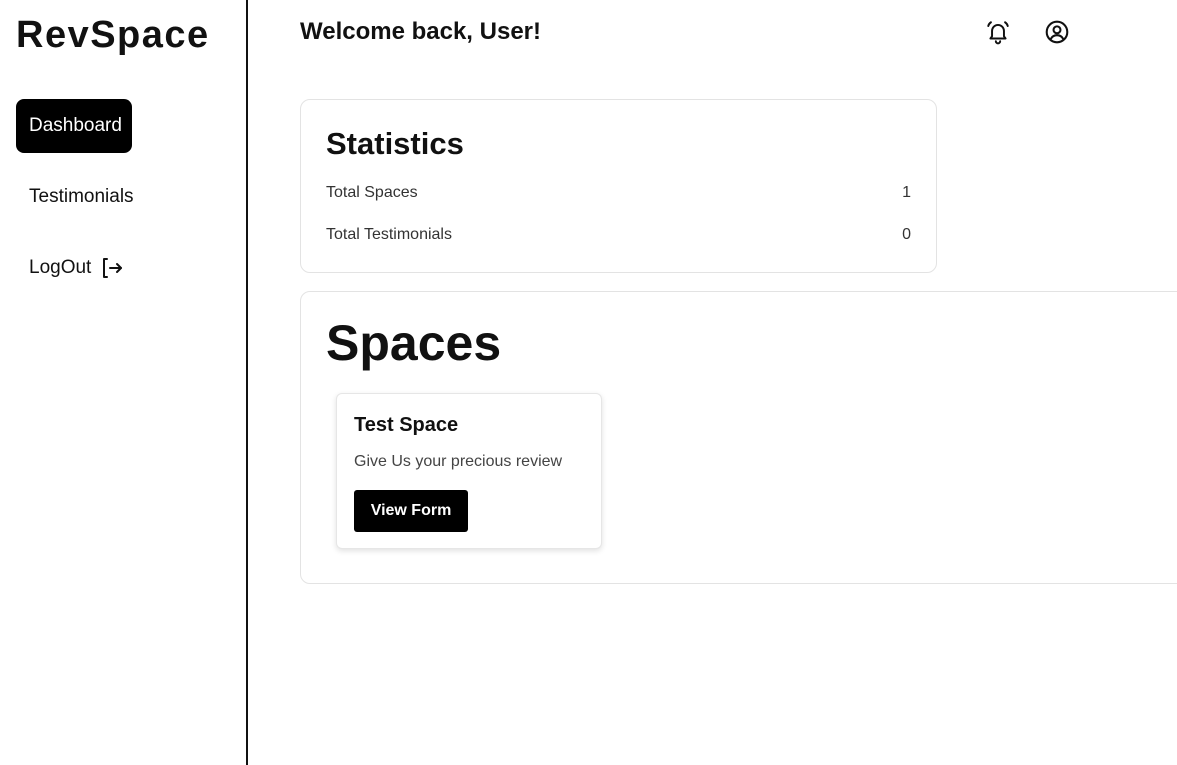 The image size is (1177, 765). What do you see at coordinates (458, 461) in the screenshot?
I see `space-description: Give Us your precious review` at bounding box center [458, 461].